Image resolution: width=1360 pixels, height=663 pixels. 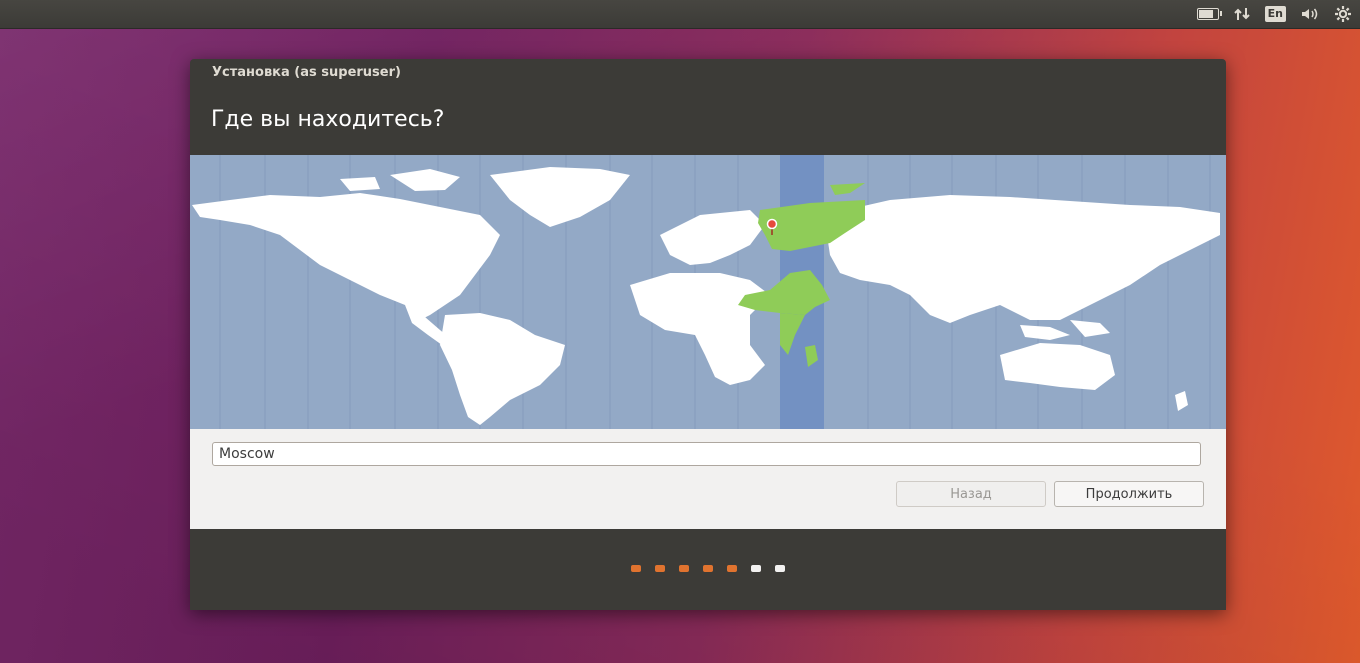 I want to click on back-button: Назад, so click(x=971, y=494).